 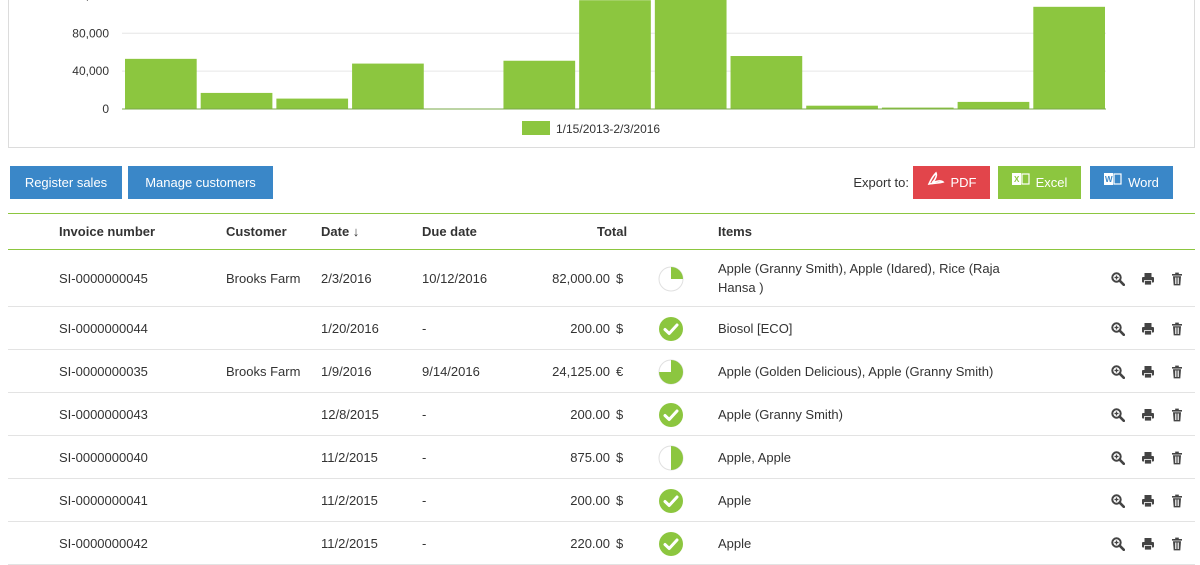 I want to click on table-row: SI-0000000042 11/2/2015 - 220.00 $ Apple, so click(x=601, y=543).